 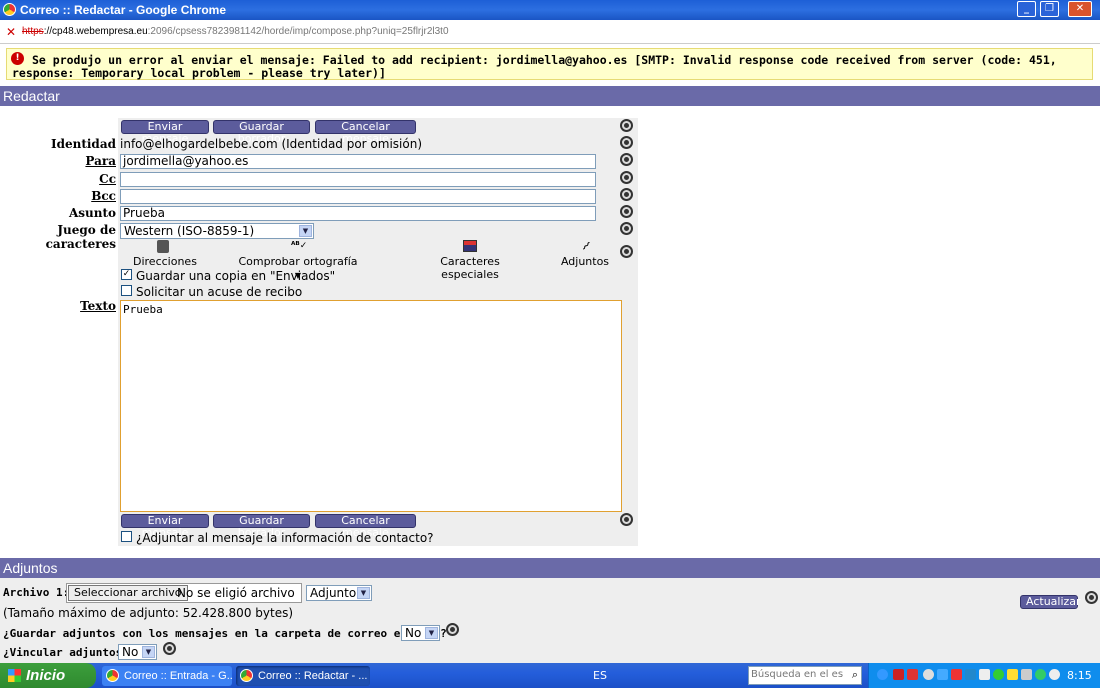 I want to click on to-label: Para, so click(x=58, y=161).